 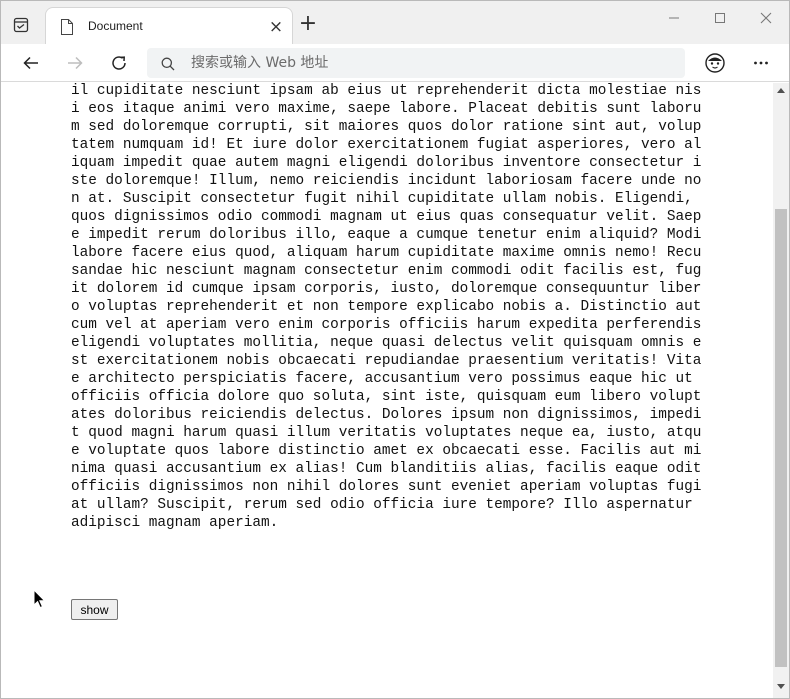 I want to click on tab-actions-icon, so click(x=21, y=25).